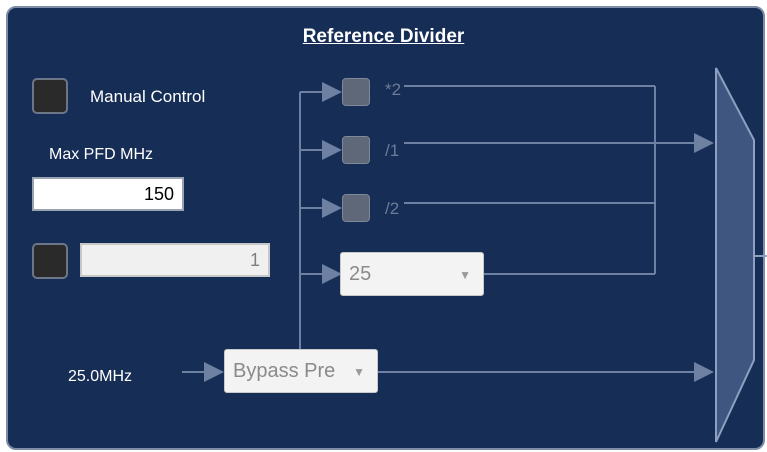  I want to click on max-pfd-label: Max PFD MHz, so click(101, 154).